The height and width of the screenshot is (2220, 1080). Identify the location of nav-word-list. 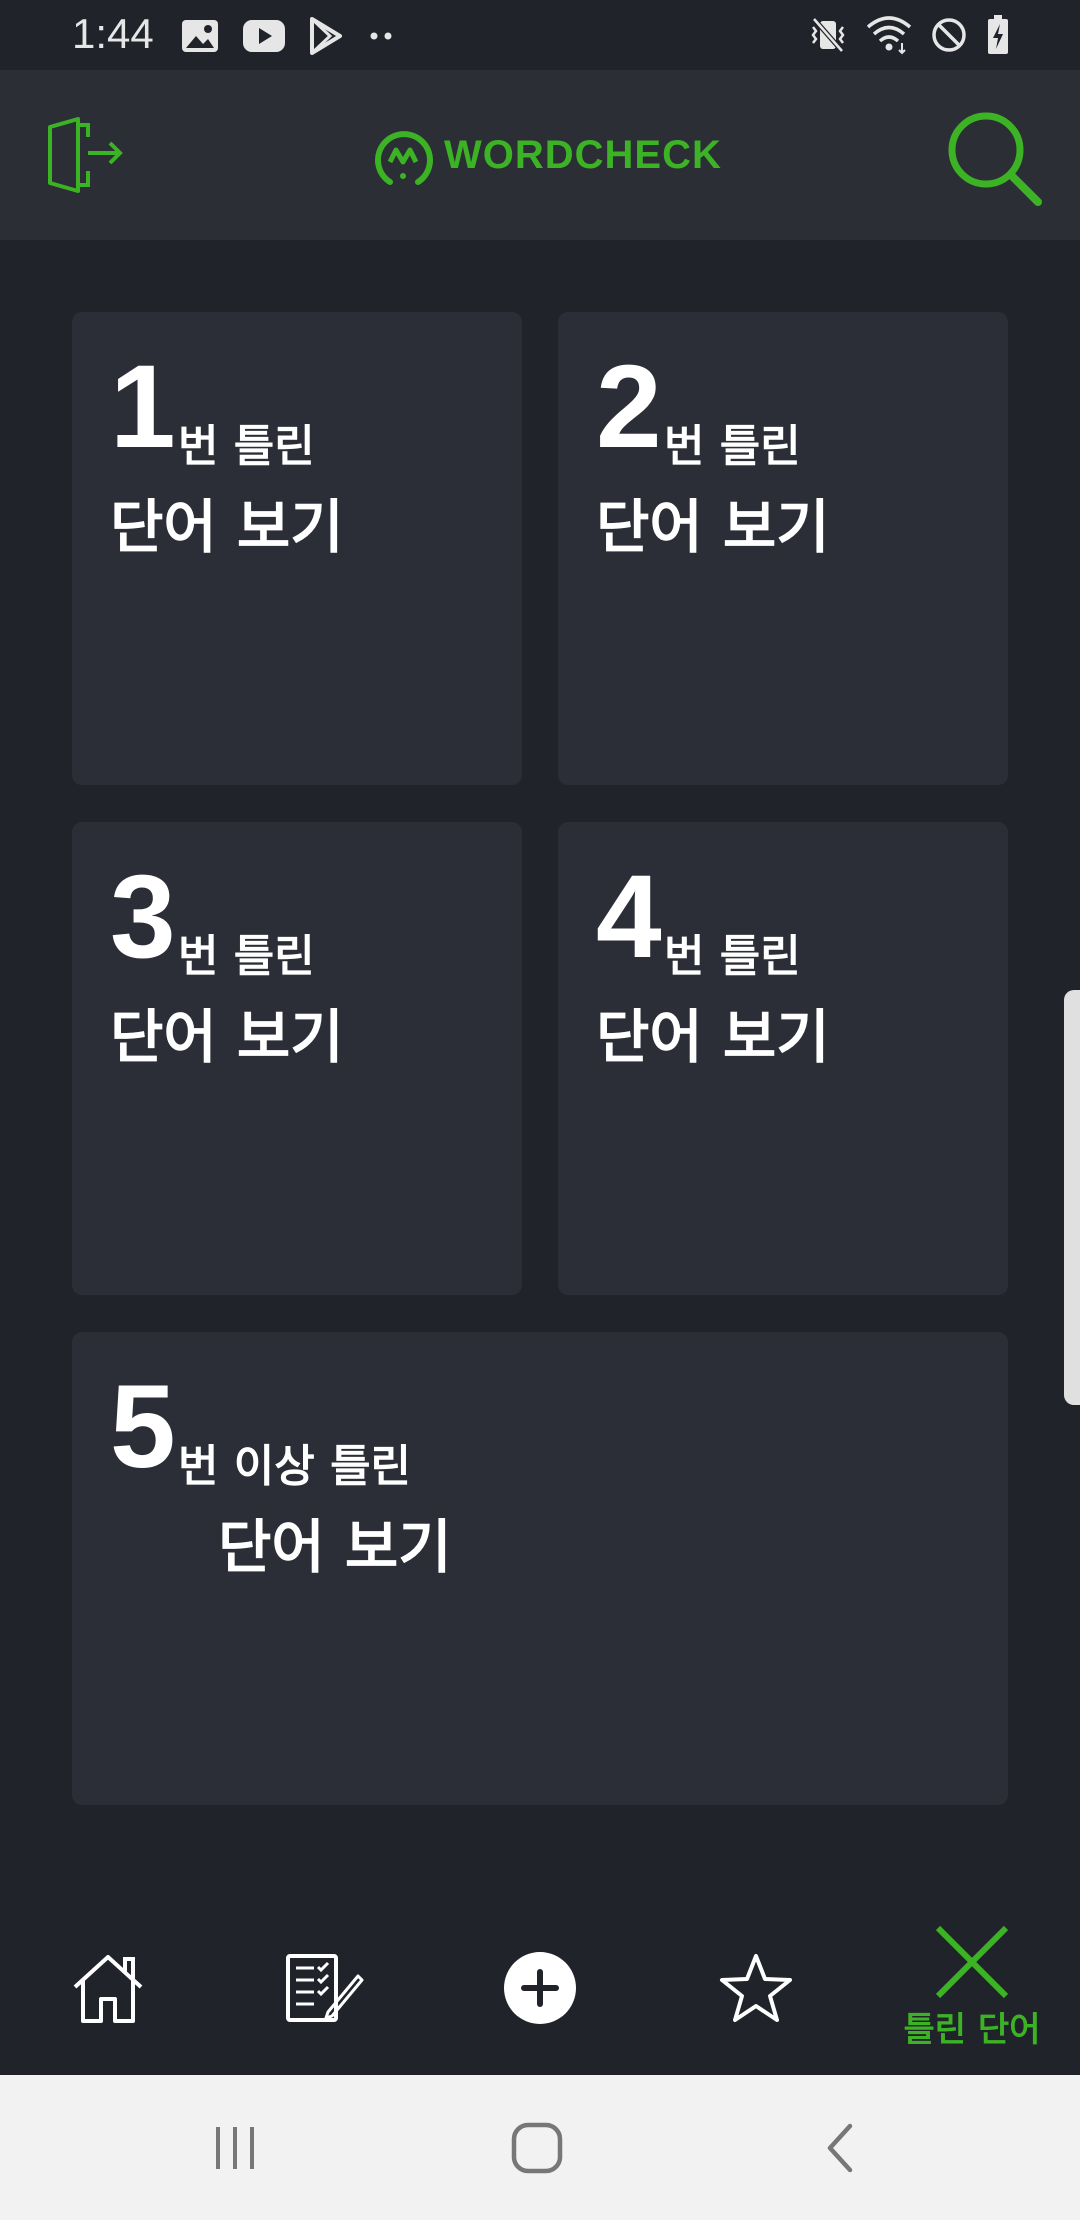
(324, 1987).